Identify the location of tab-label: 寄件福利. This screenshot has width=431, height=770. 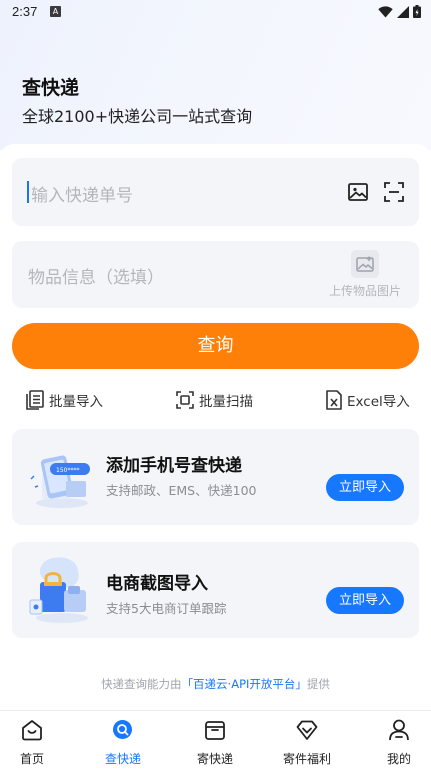
(306, 759).